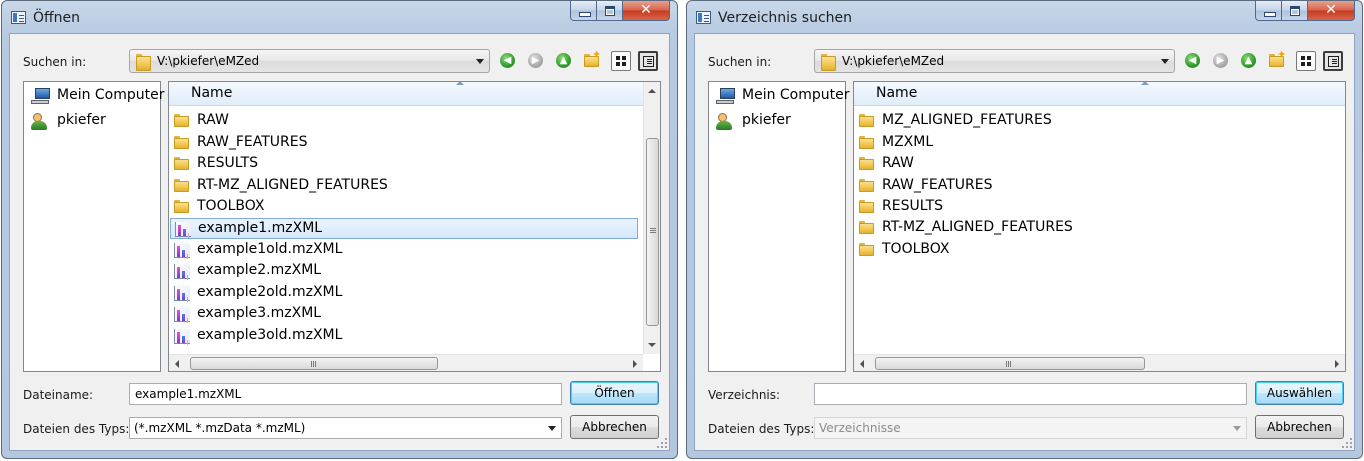 This screenshot has width=1364, height=461. I want to click on vertical-scroll-thumb, so click(652, 232).